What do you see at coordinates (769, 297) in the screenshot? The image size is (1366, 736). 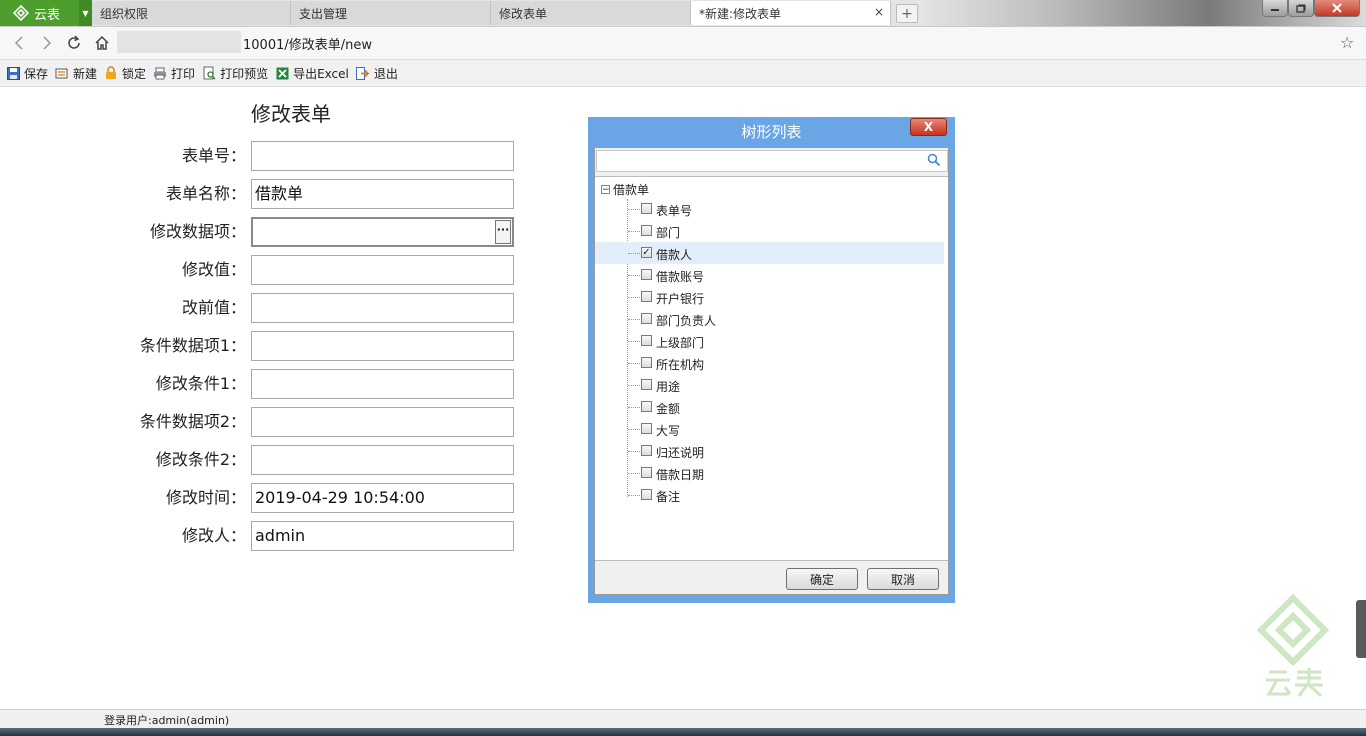 I see `tree-item: 开户银行` at bounding box center [769, 297].